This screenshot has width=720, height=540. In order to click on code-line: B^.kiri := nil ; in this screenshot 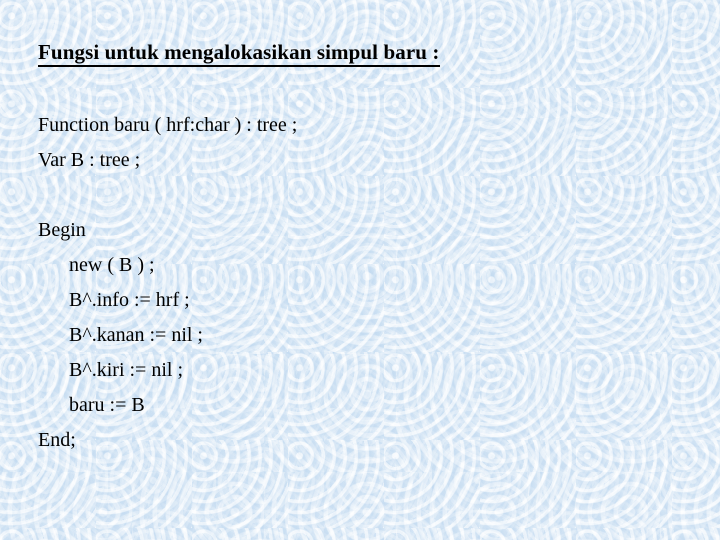, I will do `click(126, 370)`.